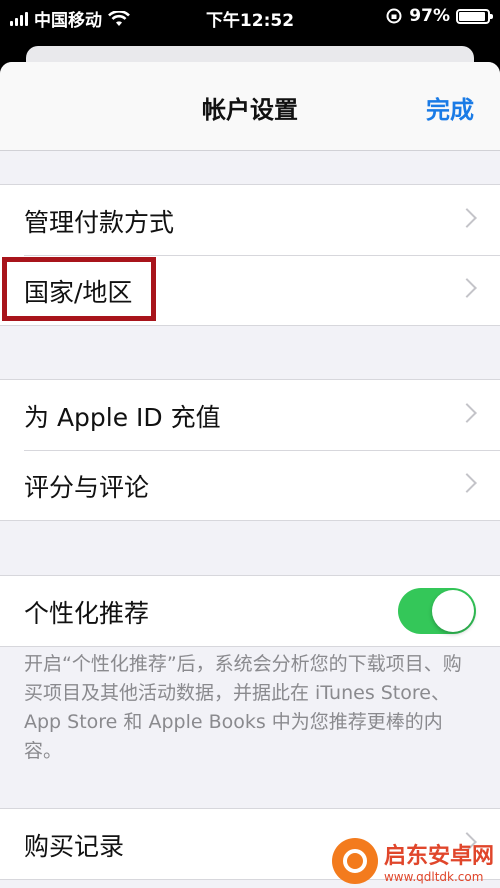 The width and height of the screenshot is (500, 888). I want to click on orientation-lock-icon, so click(394, 16).